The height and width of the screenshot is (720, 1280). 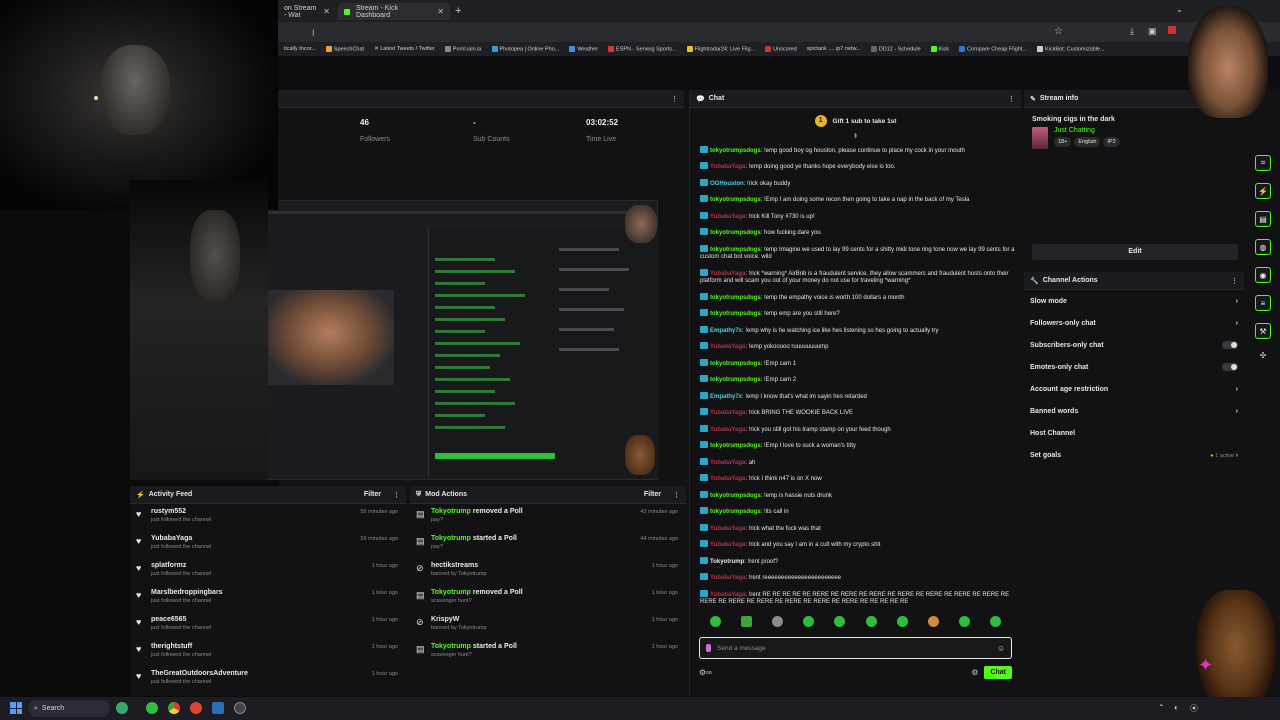 I want to click on send-chat-button: Chat, so click(x=998, y=672).